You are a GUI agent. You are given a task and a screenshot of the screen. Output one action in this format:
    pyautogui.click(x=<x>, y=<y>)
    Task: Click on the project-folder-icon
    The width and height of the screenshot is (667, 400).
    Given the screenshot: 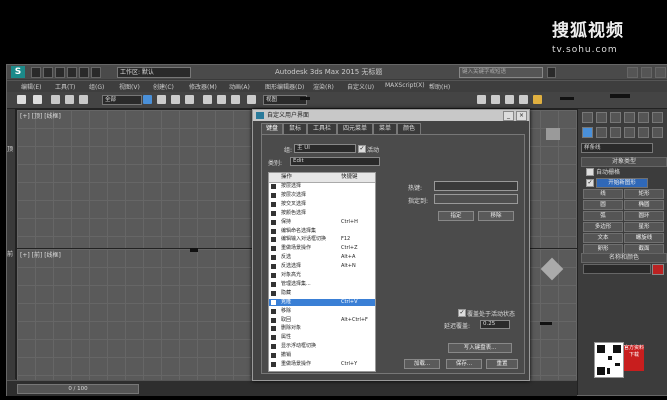 What is the action you would take?
    pyautogui.click(x=96, y=72)
    